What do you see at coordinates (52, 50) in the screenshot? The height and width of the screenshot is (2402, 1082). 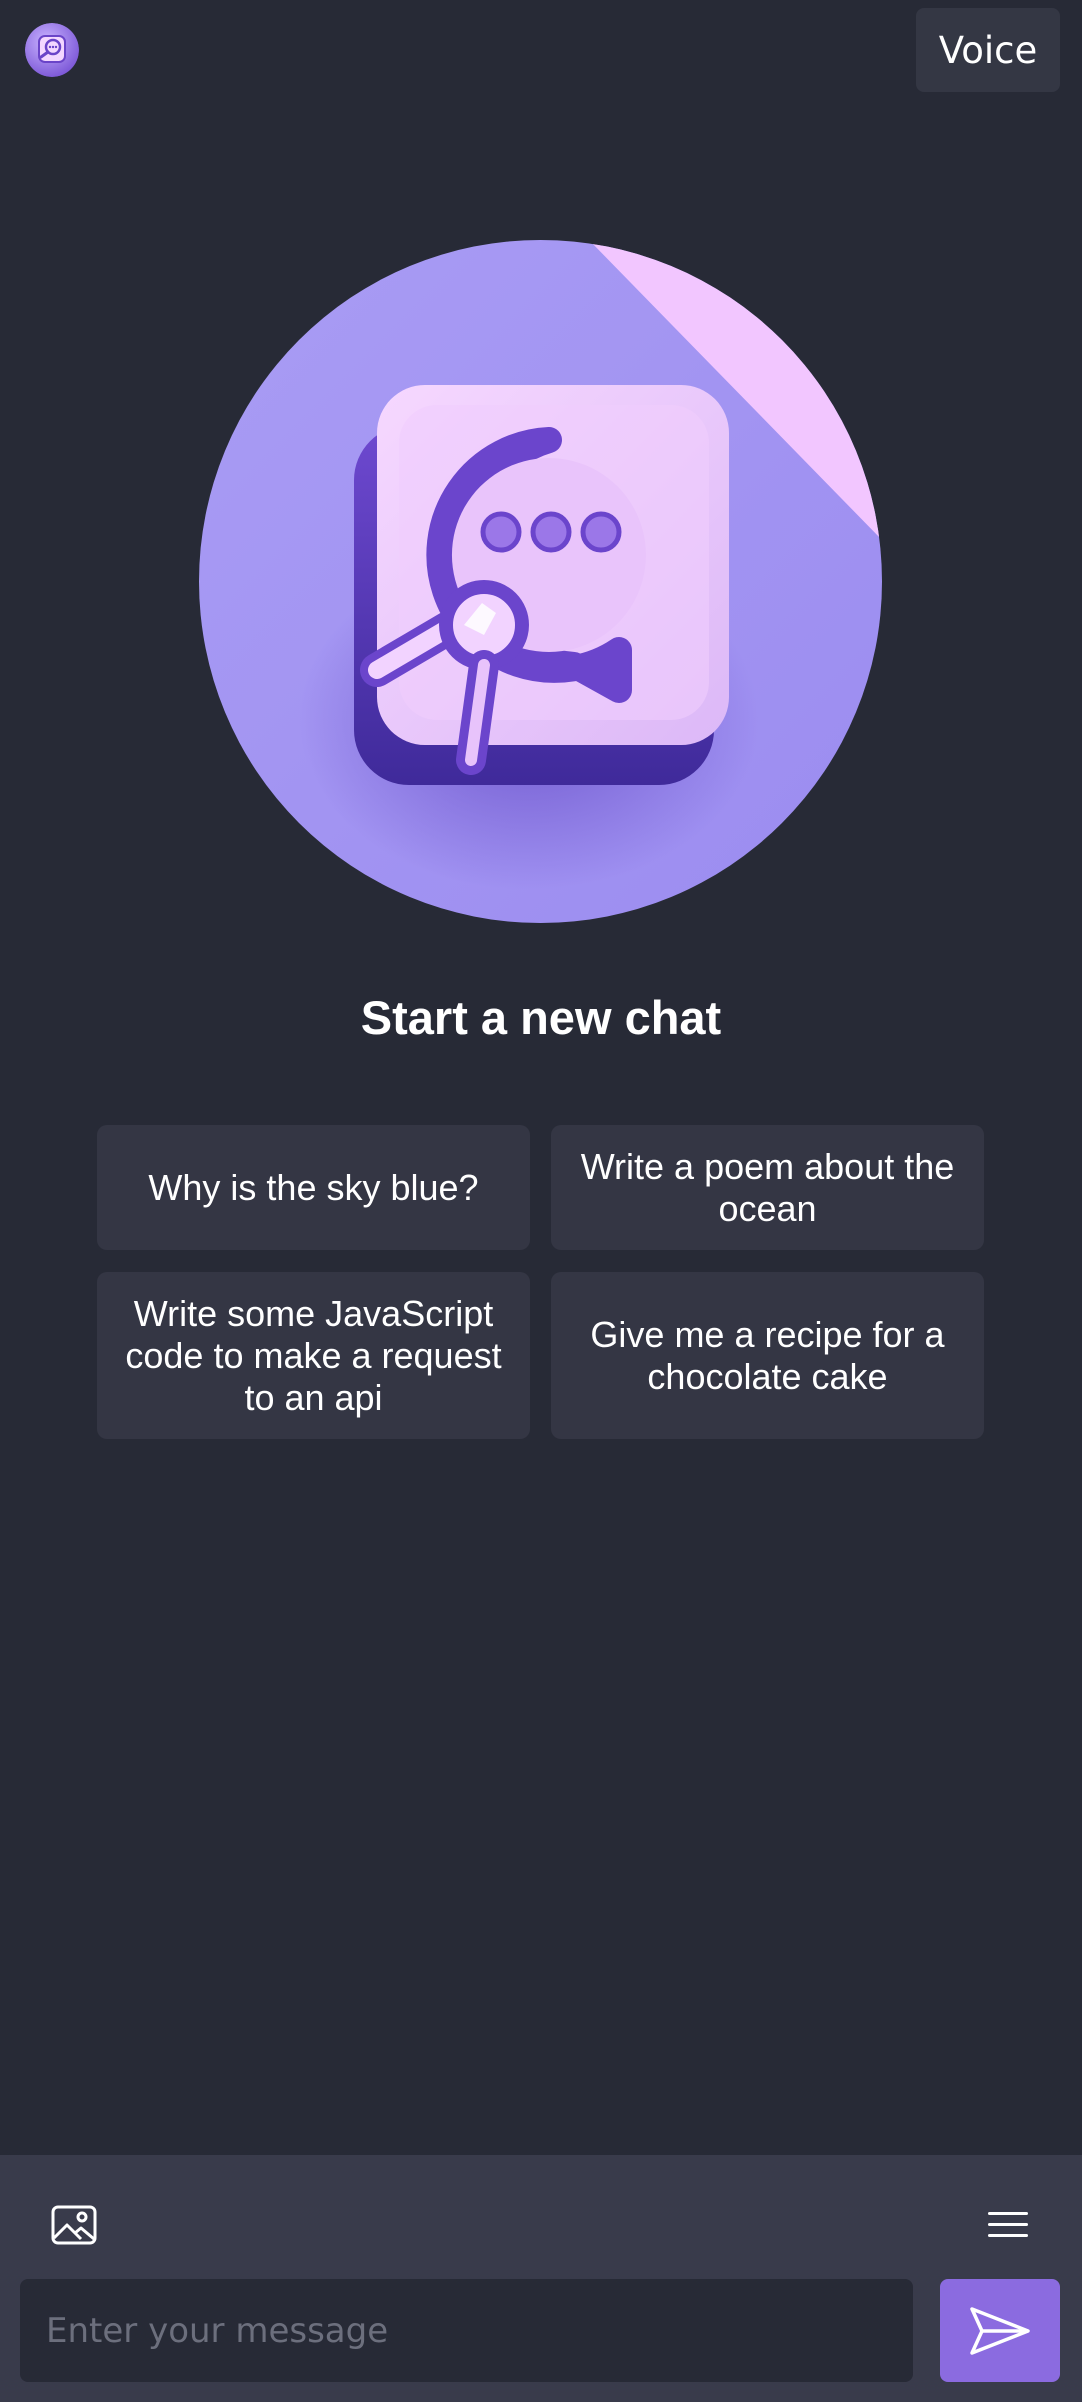 I see `chat-logo-icon` at bounding box center [52, 50].